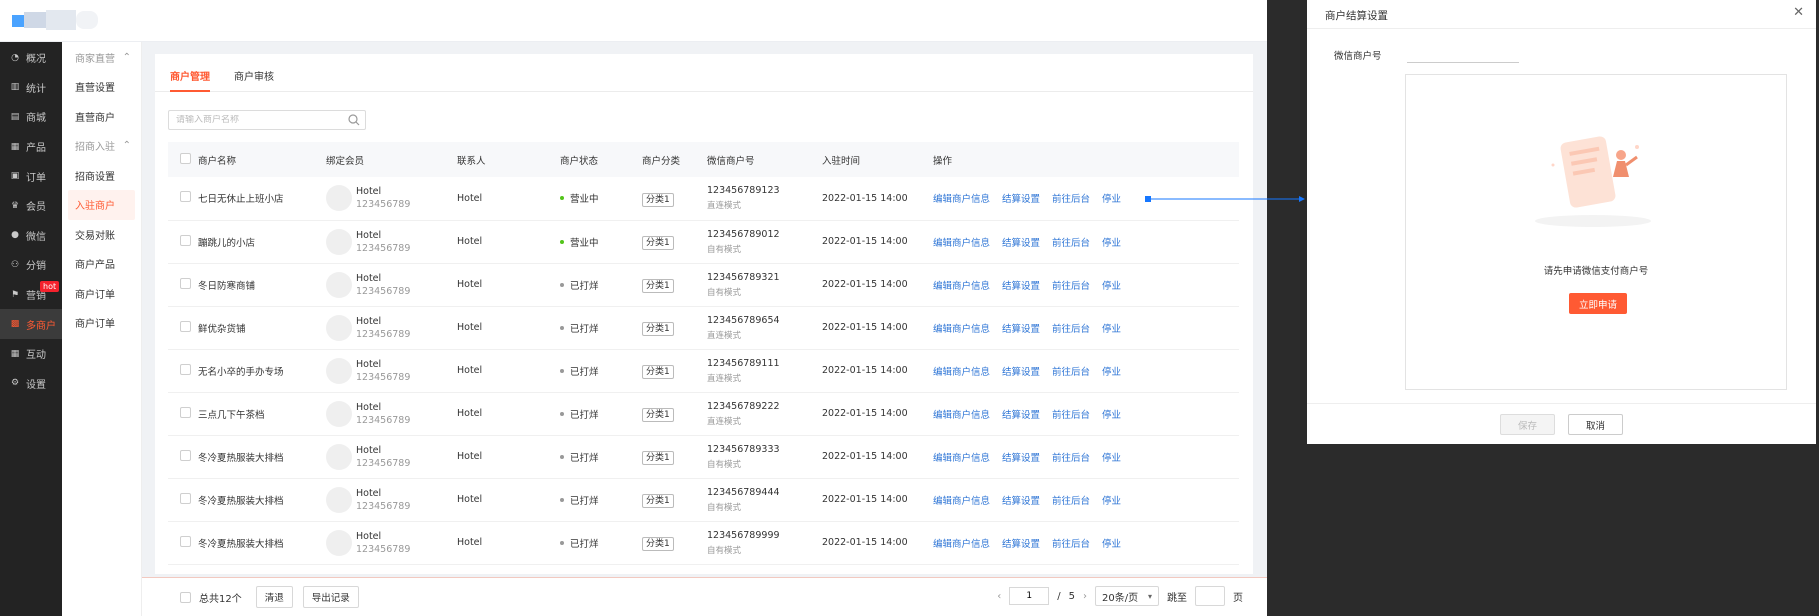 This screenshot has height=616, width=1819. Describe the element at coordinates (15, 205) in the screenshot. I see `member-icon: ♛` at that location.